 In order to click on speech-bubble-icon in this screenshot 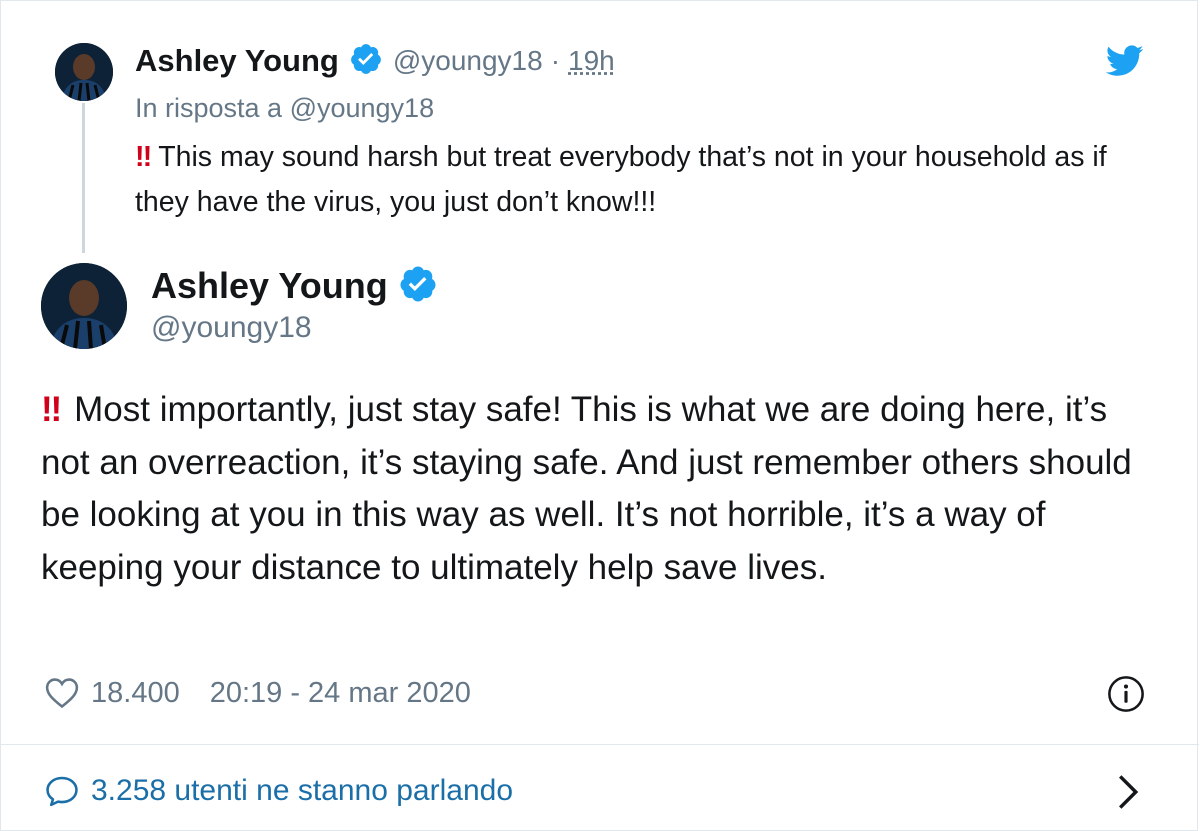, I will do `click(62, 791)`.